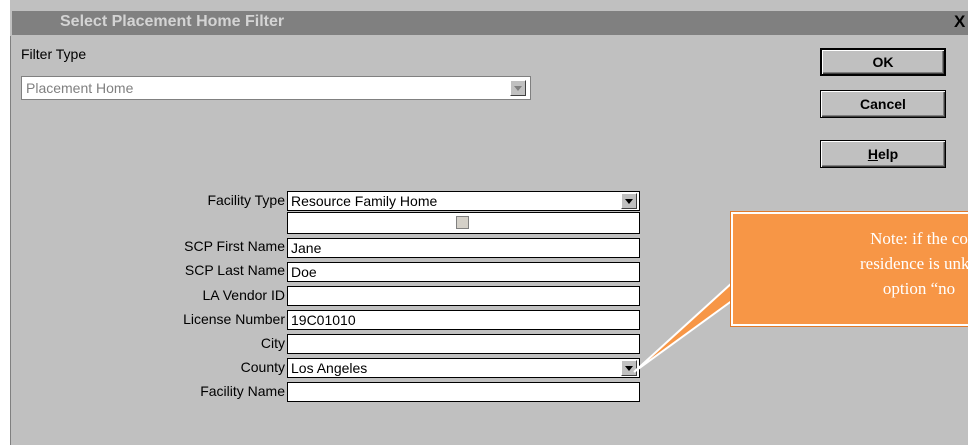 This screenshot has height=445, width=968. Describe the element at coordinates (463, 344) in the screenshot. I see `city-field` at that location.